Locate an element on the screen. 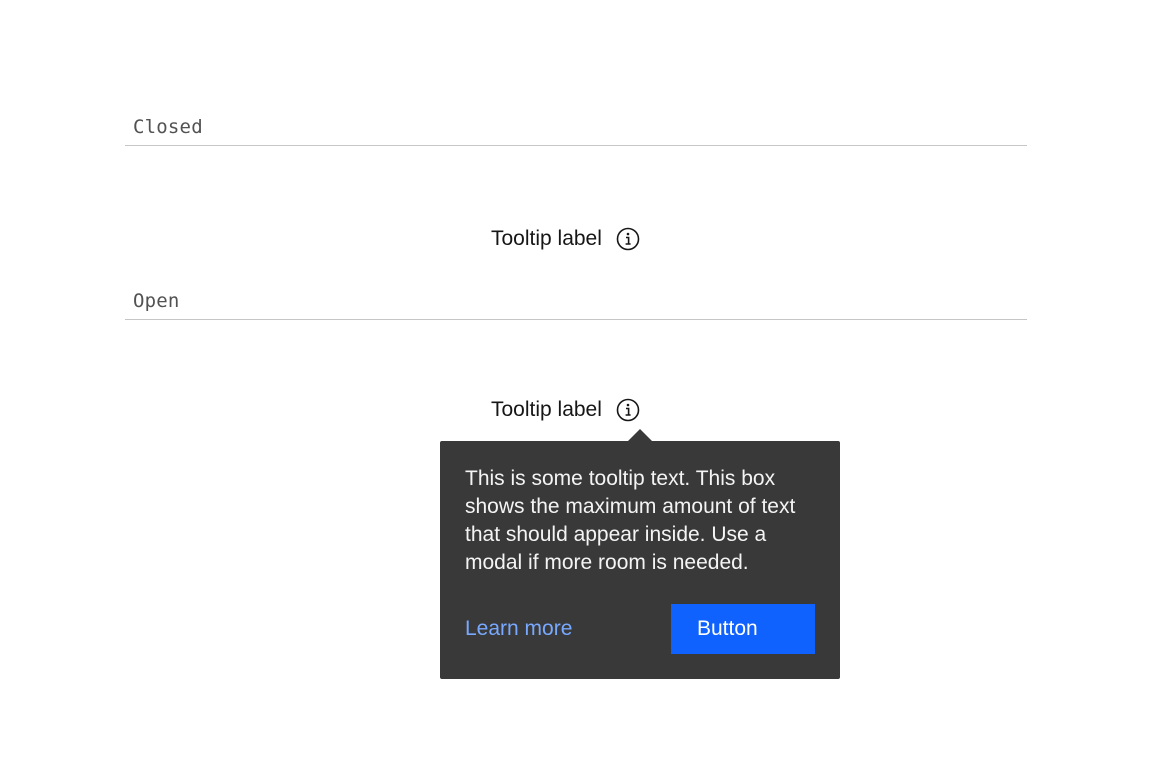 Image resolution: width=1152 pixels, height=776 pixels. learn-more-link: Learn more is located at coordinates (518, 629).